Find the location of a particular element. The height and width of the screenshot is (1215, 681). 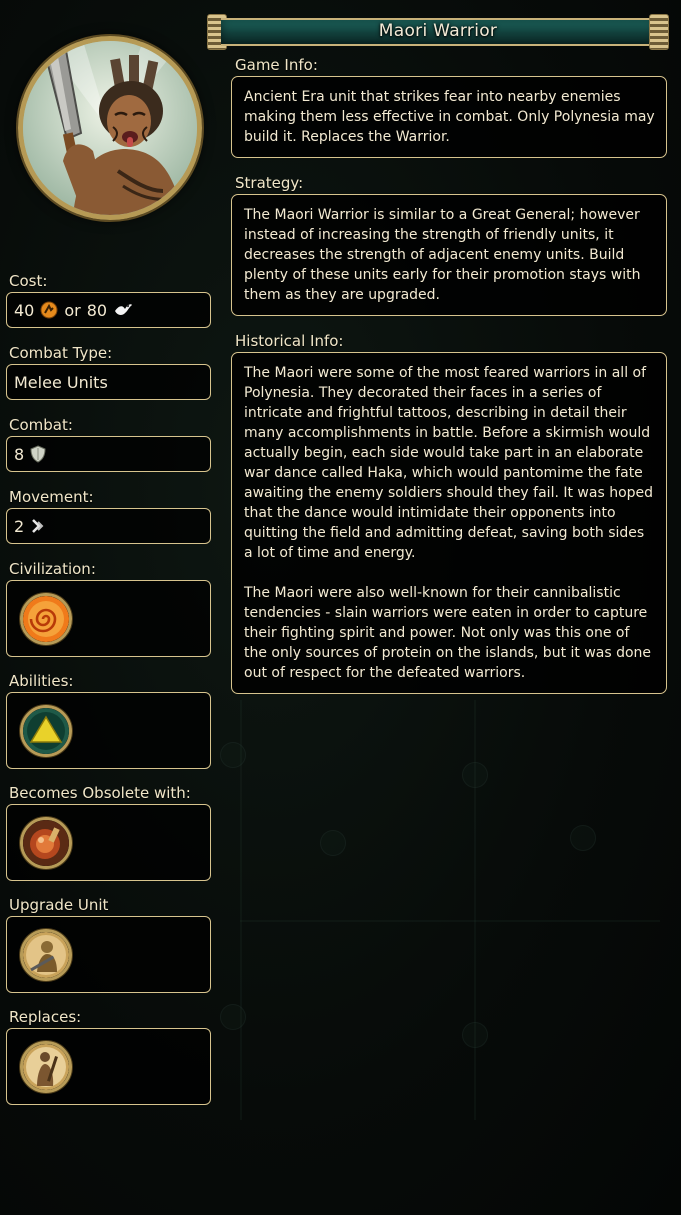

promotion-triangle-icon is located at coordinates (46, 731).